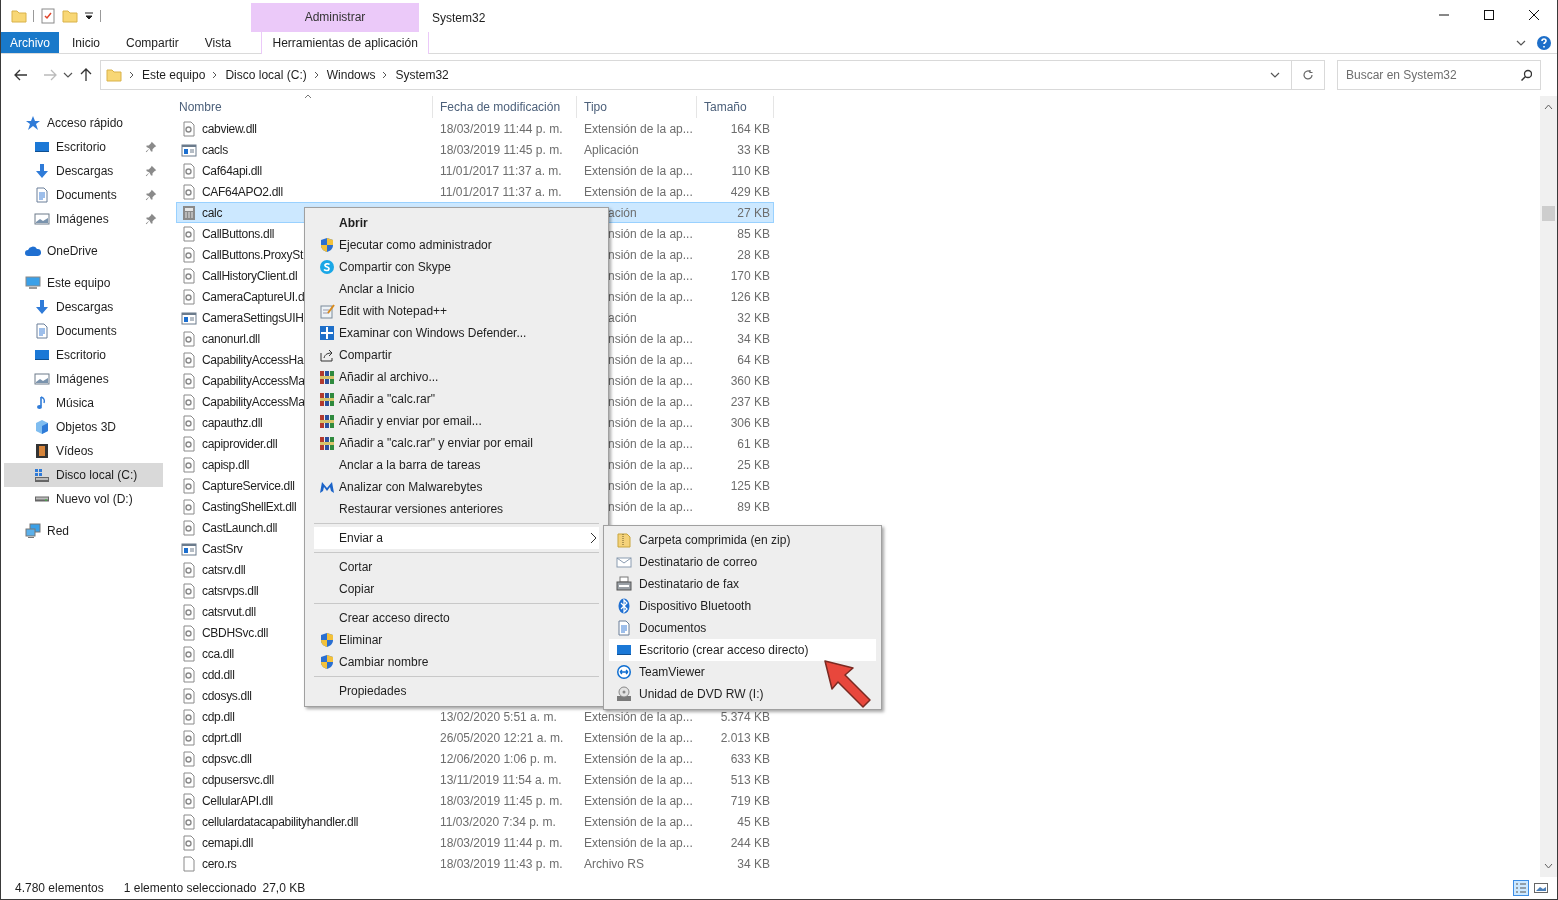 This screenshot has width=1558, height=900. Describe the element at coordinates (240, 444) in the screenshot. I see `file-name: capiprovider.dll` at that location.